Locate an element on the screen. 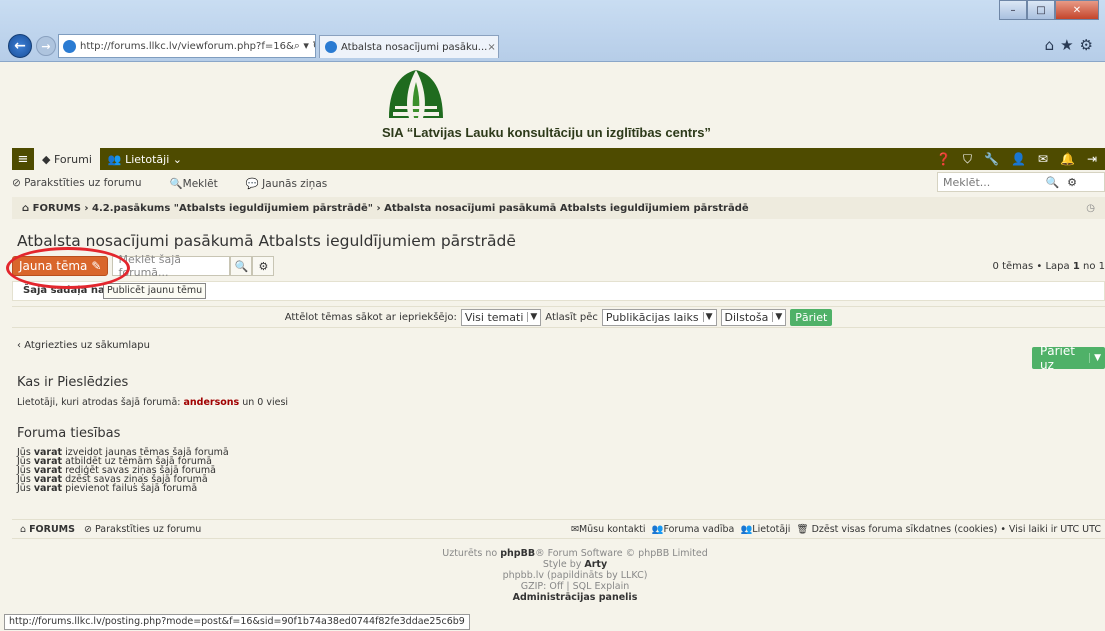 Image resolution: width=1105 pixels, height=631 pixels. navbar-tools: ❓ ⛉ 🔧 👤 ✉ 🔔 ⇥ is located at coordinates (1020, 159).